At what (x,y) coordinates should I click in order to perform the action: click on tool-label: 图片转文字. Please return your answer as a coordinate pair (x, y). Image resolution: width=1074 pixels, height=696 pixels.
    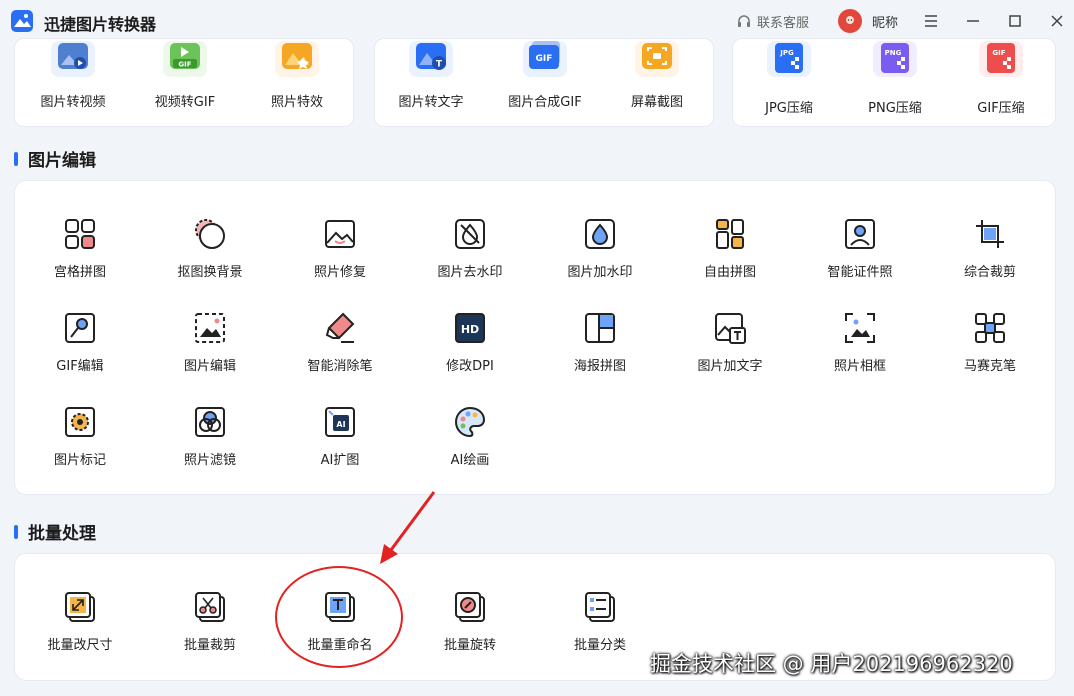
    Looking at the image, I should click on (431, 102).